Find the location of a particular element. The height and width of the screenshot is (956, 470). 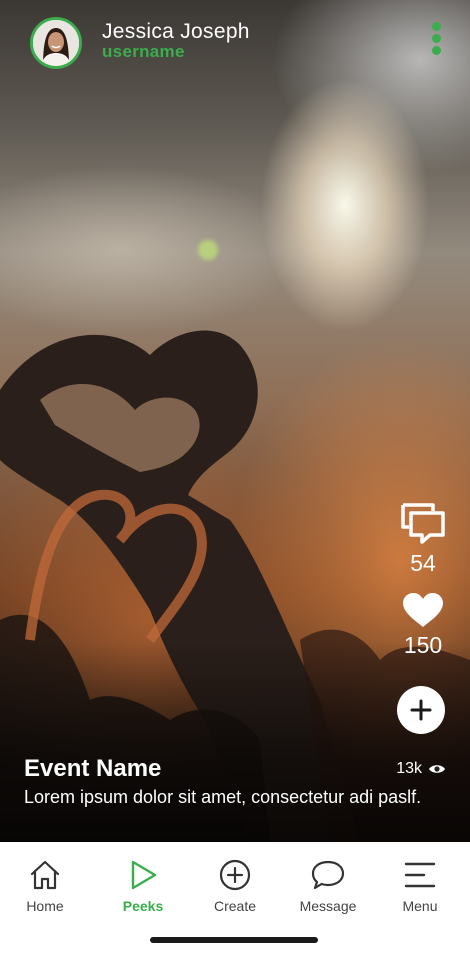

nav-item-message: Message is located at coordinates (328, 886).